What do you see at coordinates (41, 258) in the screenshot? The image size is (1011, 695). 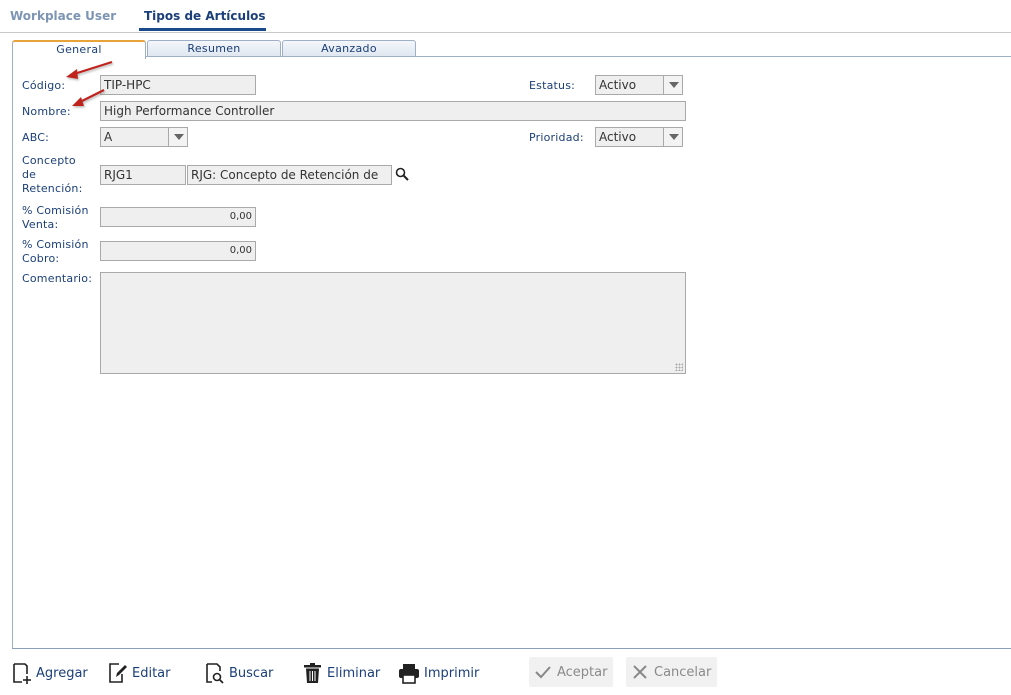 I see `comision-cobro-label-line2: Cobro:` at bounding box center [41, 258].